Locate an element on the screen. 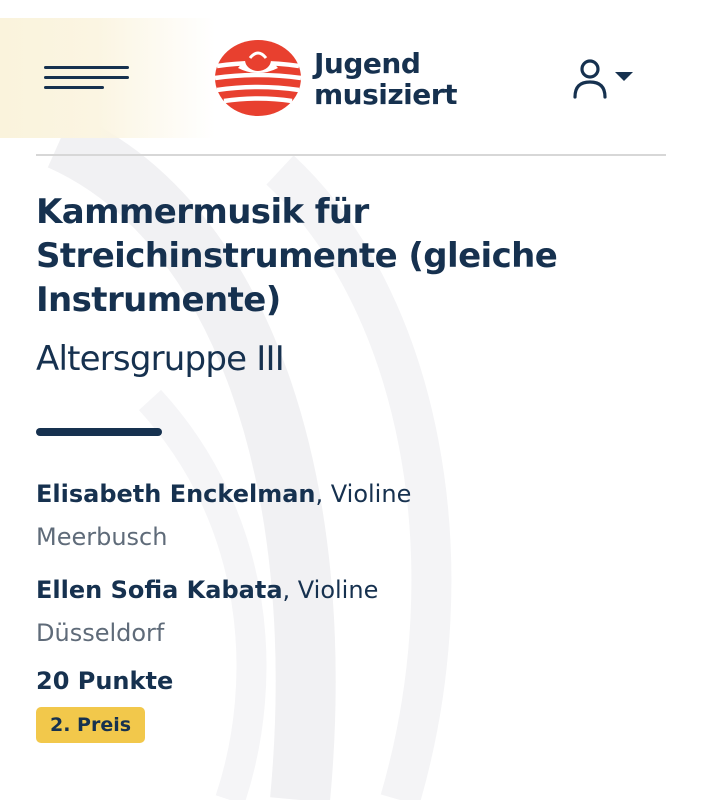 The width and height of the screenshot is (703, 800). logo-wordmark: Jugend musiziert is located at coordinates (385, 79).